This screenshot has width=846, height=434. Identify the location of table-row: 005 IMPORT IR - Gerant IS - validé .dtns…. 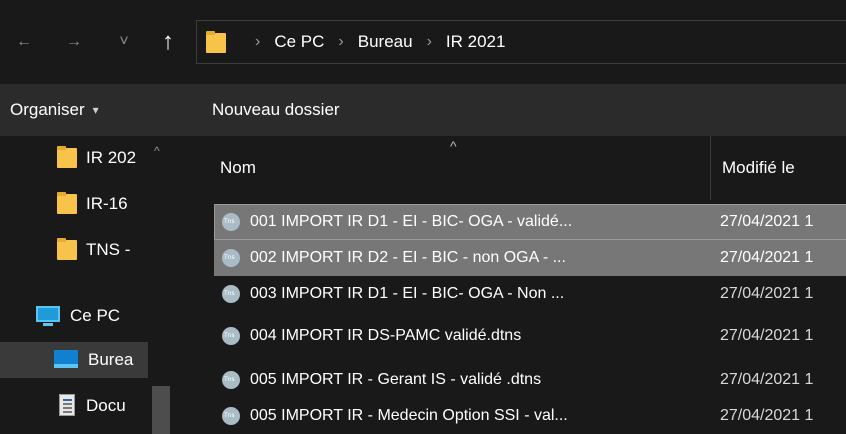
(530, 380).